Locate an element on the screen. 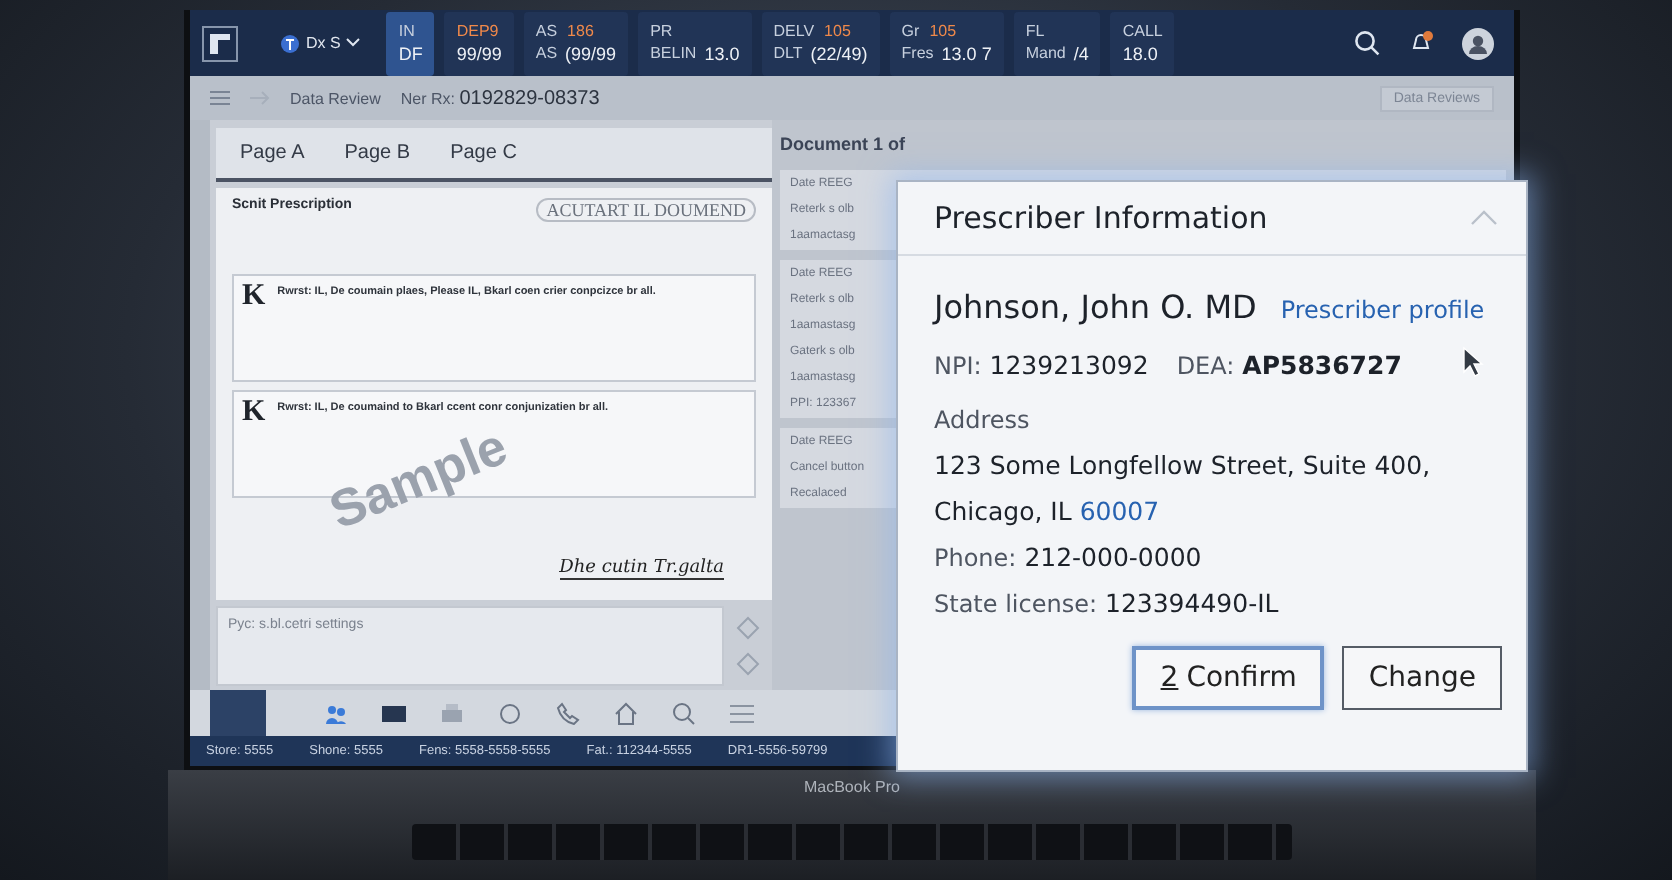 This screenshot has width=1672, height=880. zoom-icon is located at coordinates (684, 713).